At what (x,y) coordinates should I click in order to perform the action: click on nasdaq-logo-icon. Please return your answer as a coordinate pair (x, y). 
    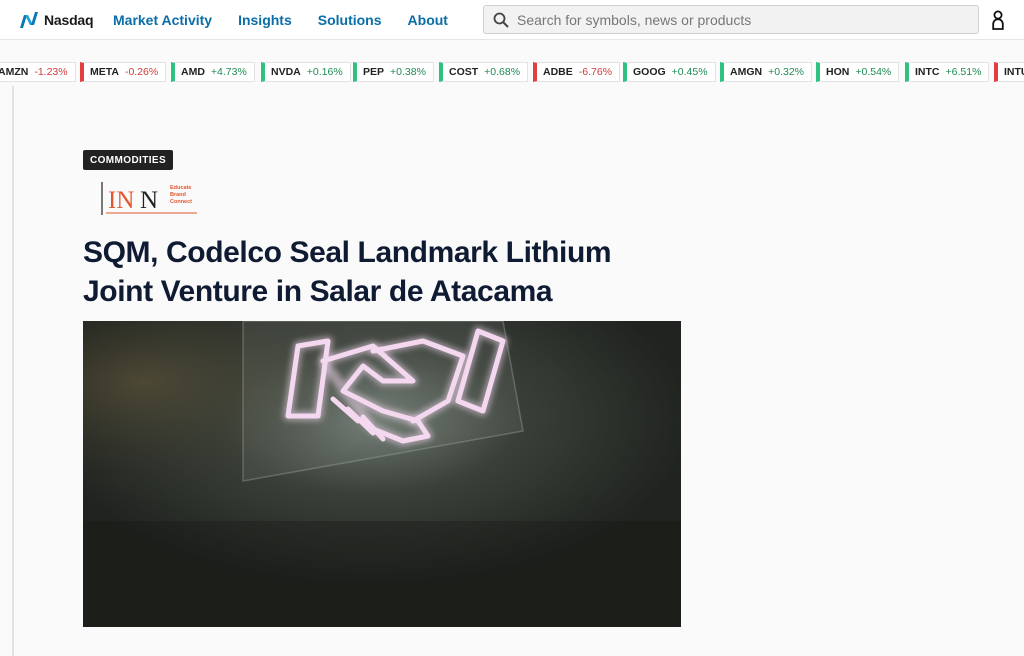
    Looking at the image, I should click on (29, 20).